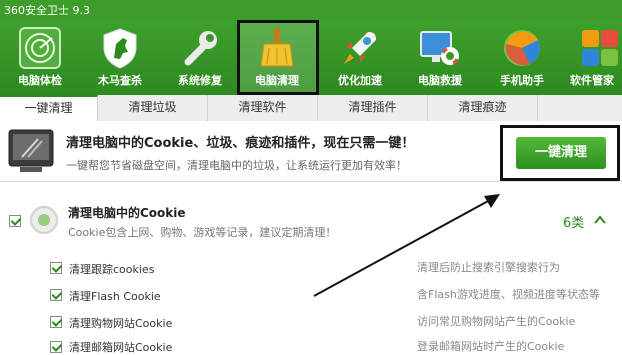 The height and width of the screenshot is (355, 622). What do you see at coordinates (49, 108) in the screenshot?
I see `tab-one-click-clean: 一键清理` at bounding box center [49, 108].